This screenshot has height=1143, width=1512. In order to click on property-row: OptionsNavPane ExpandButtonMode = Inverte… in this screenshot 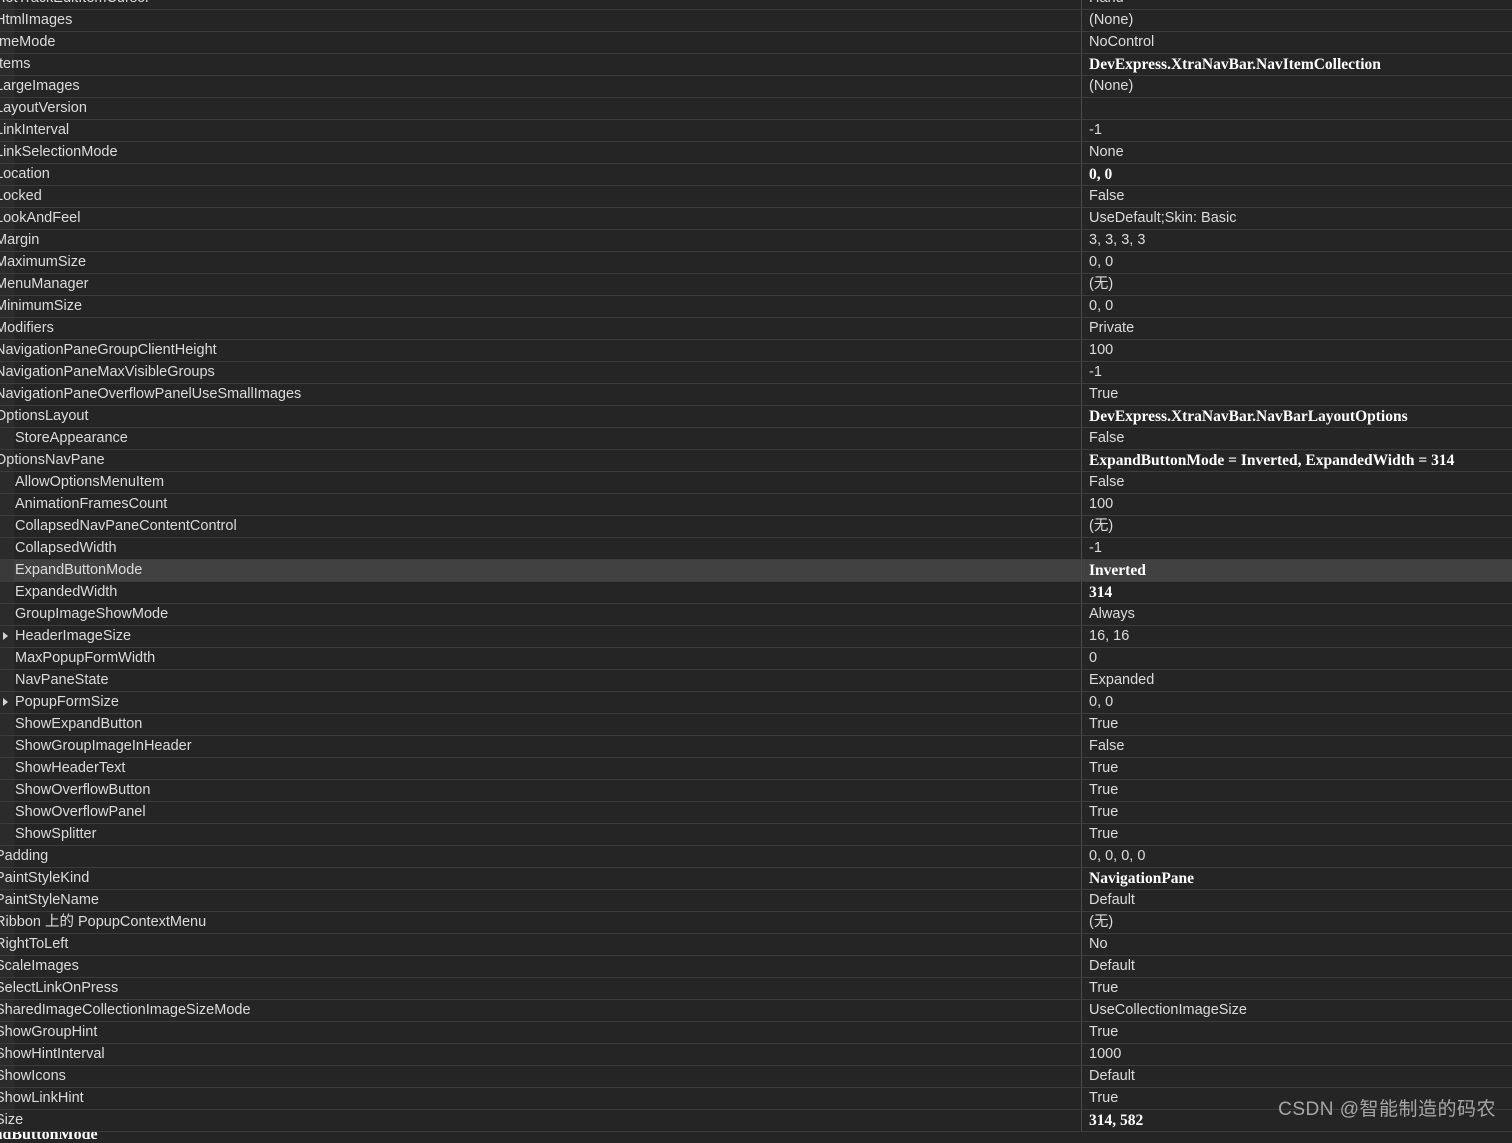, I will do `click(756, 461)`.